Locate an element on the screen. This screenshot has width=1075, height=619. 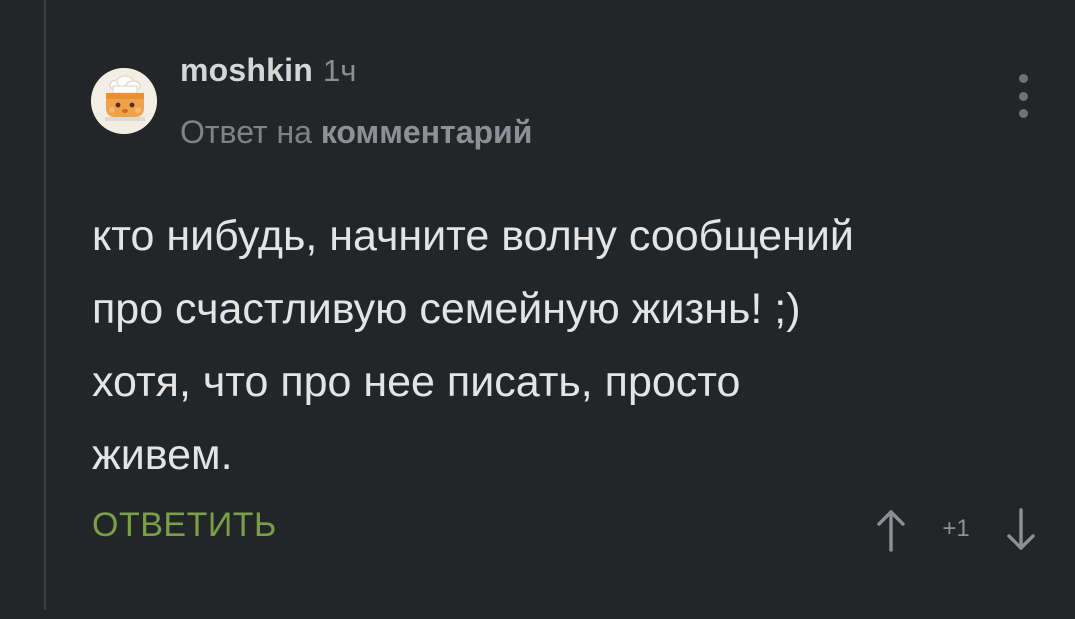
thread-line is located at coordinates (45, 305).